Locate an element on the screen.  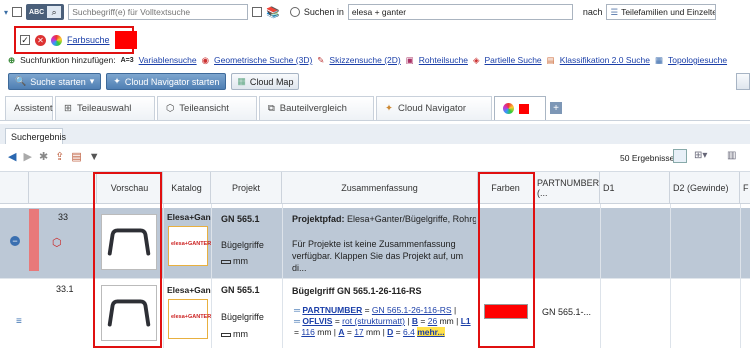
fulltext-checkbox is located at coordinates (17, 12).